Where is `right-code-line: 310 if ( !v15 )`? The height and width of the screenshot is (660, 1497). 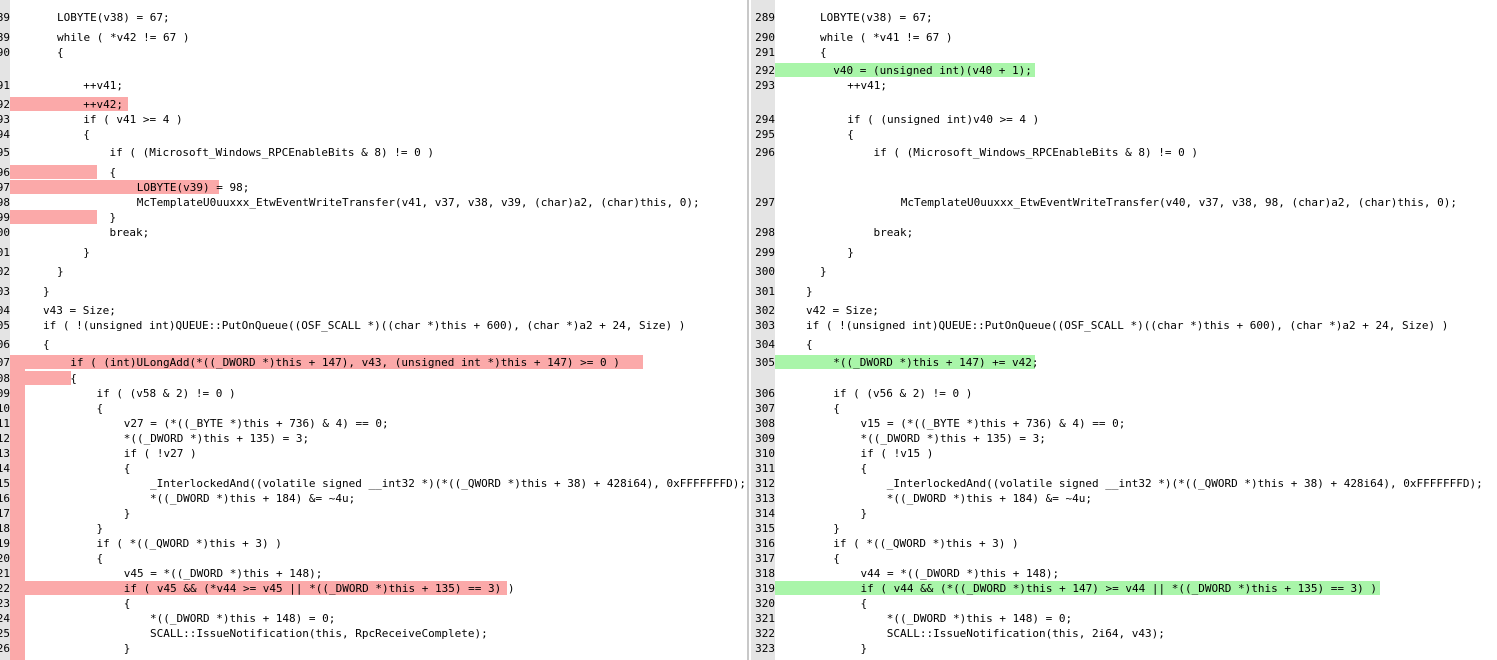 right-code-line: 310 if ( !v15 ) is located at coordinates (1123, 453).